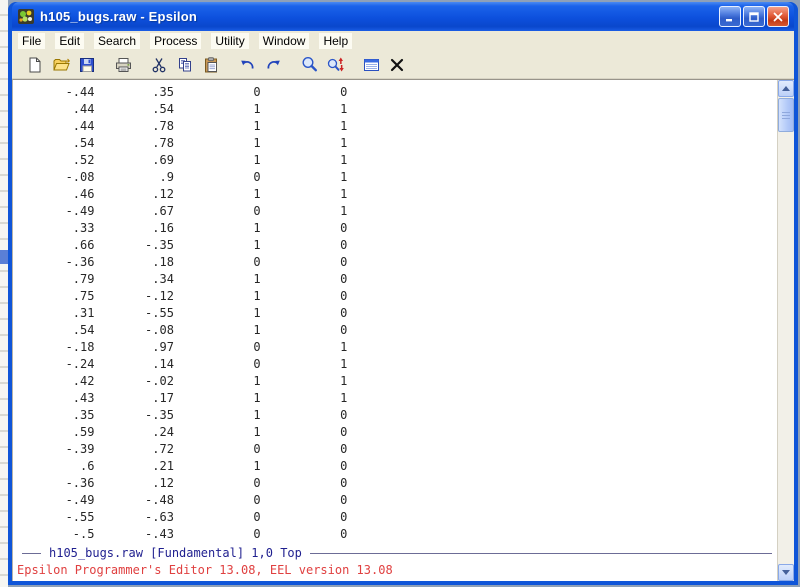 This screenshot has height=587, width=800. I want to click on scroll-up-button, so click(786, 88).